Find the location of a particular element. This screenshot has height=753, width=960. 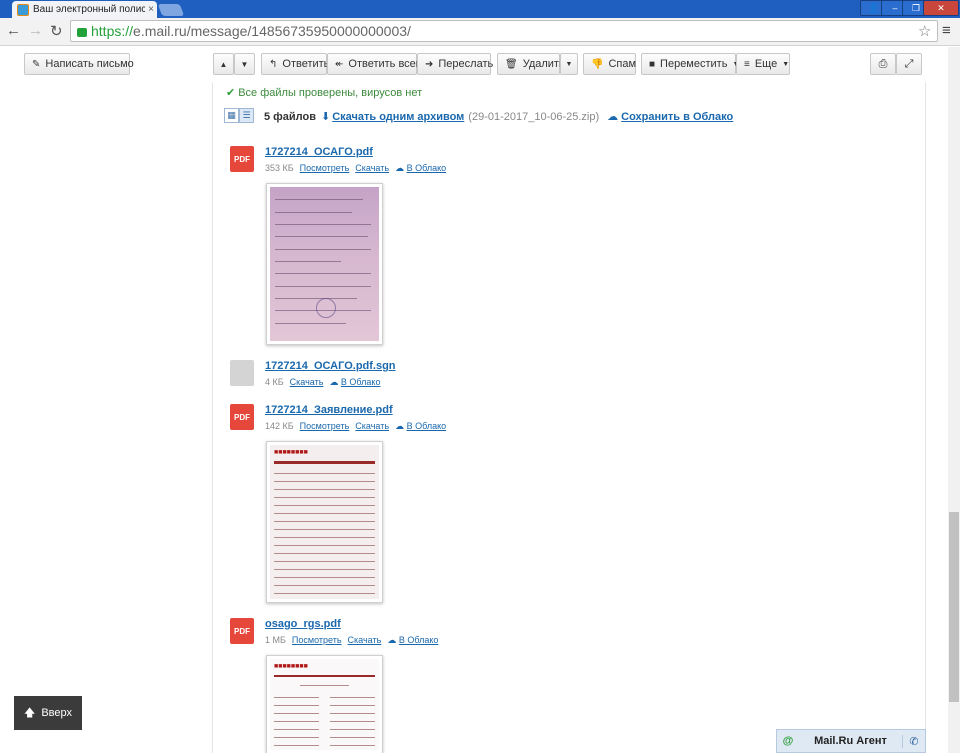

check-icon: ✔ is located at coordinates (231, 93).